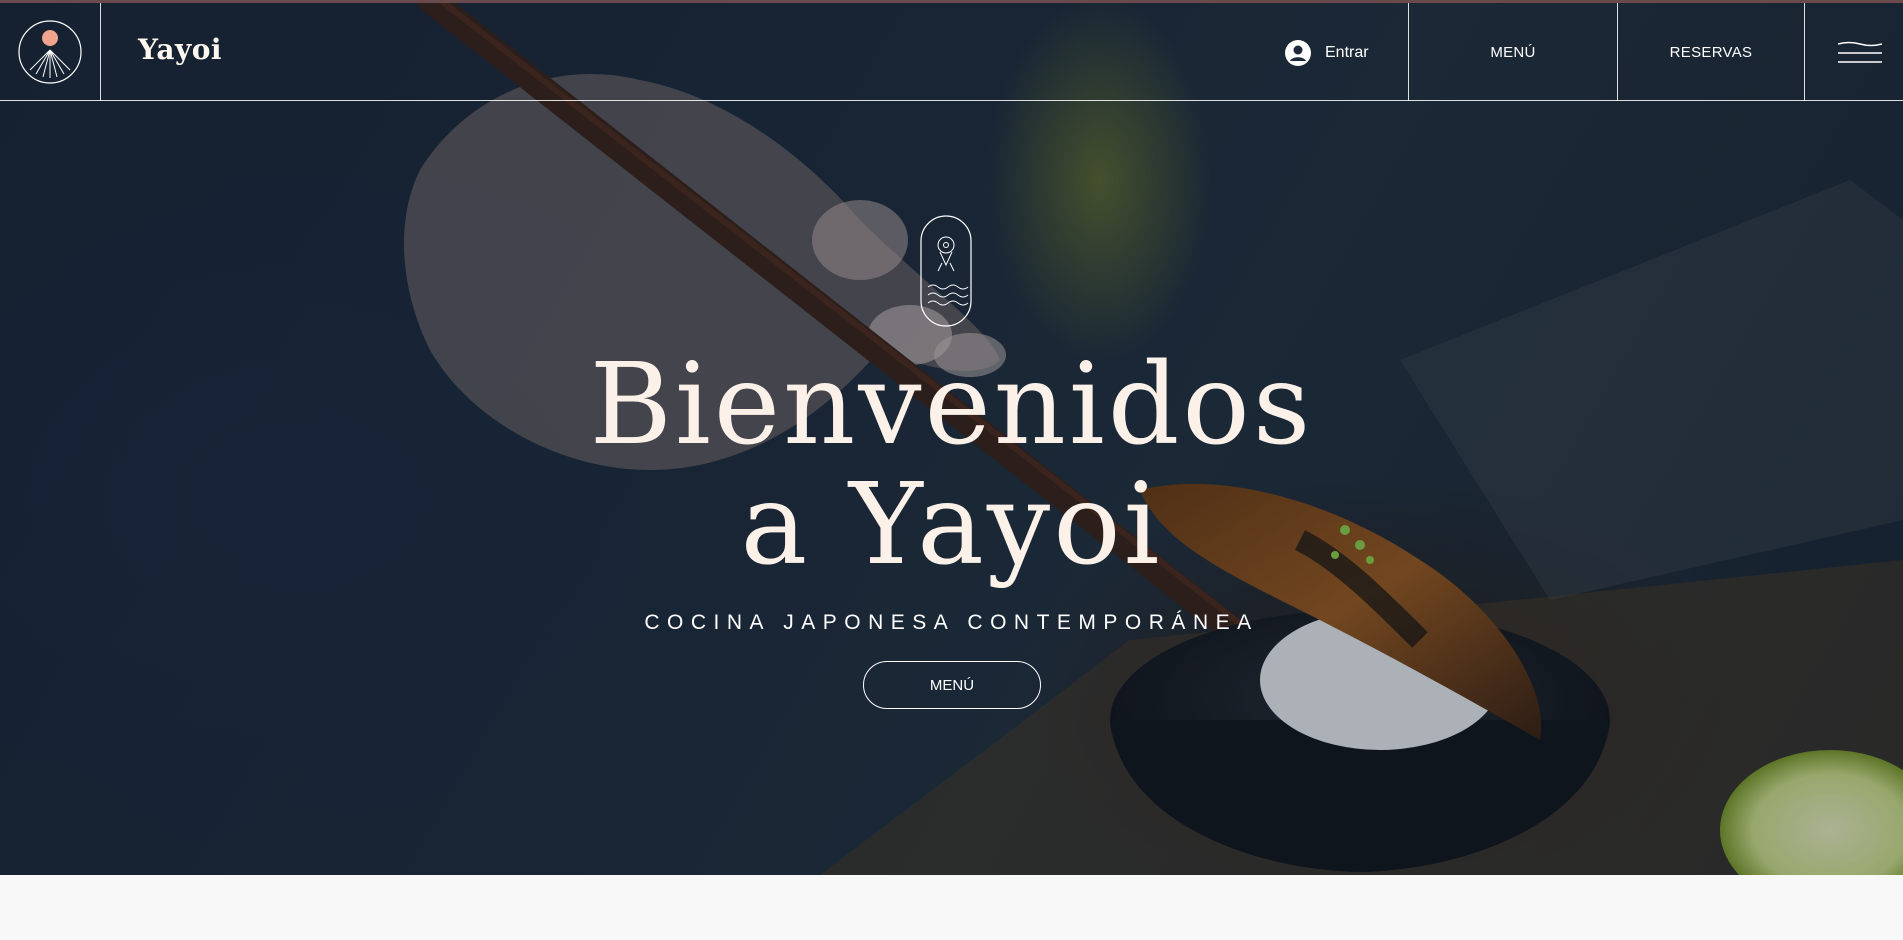 This screenshot has height=940, width=1903. What do you see at coordinates (1298, 53) in the screenshot?
I see `user-avatar-icon` at bounding box center [1298, 53].